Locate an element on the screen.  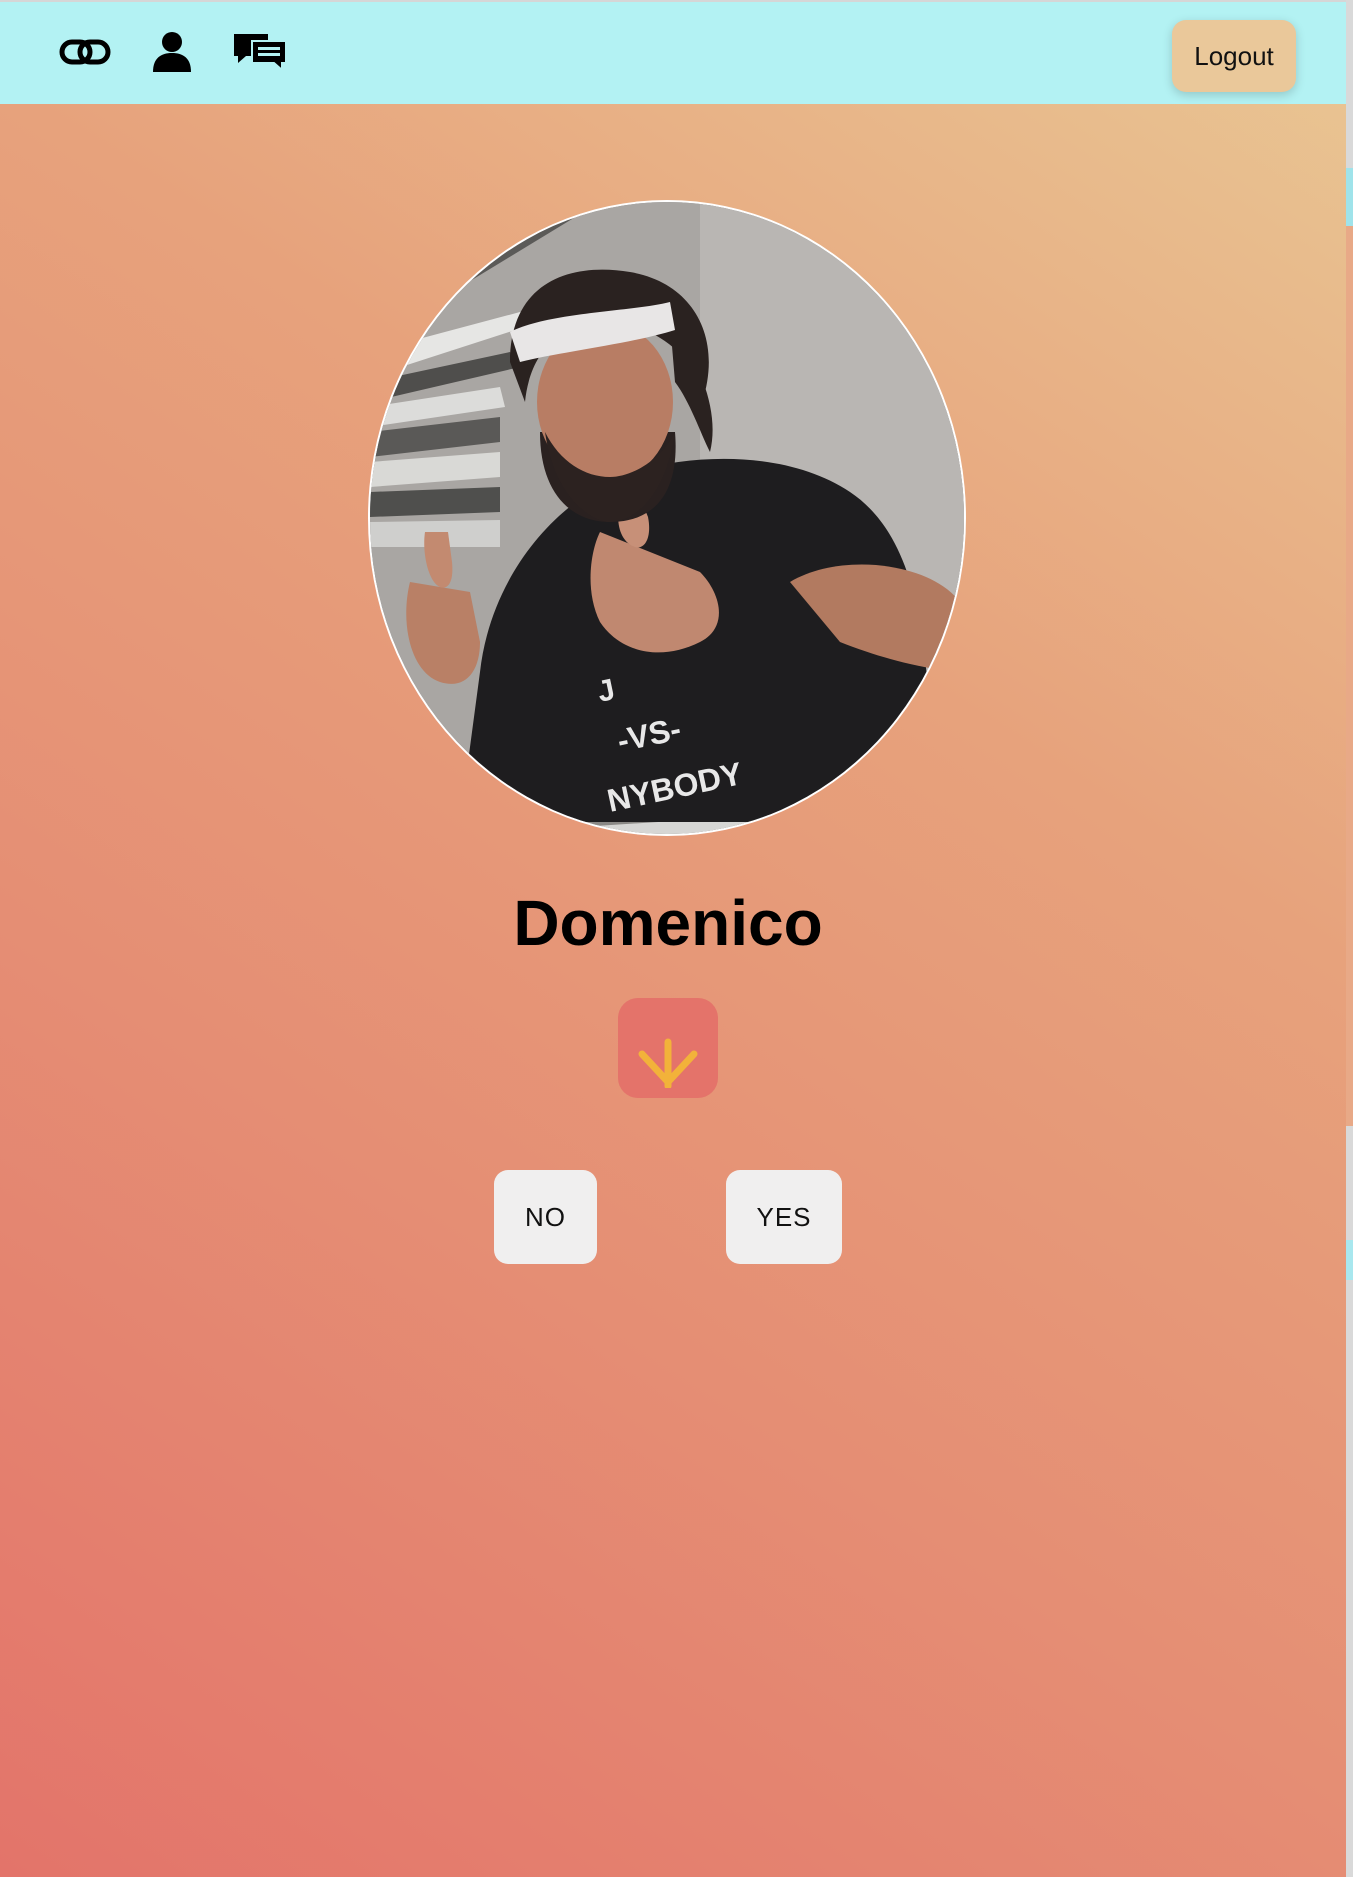
profile-photo-illustration: J -VS- NYBODY is located at coordinates (667, 518).